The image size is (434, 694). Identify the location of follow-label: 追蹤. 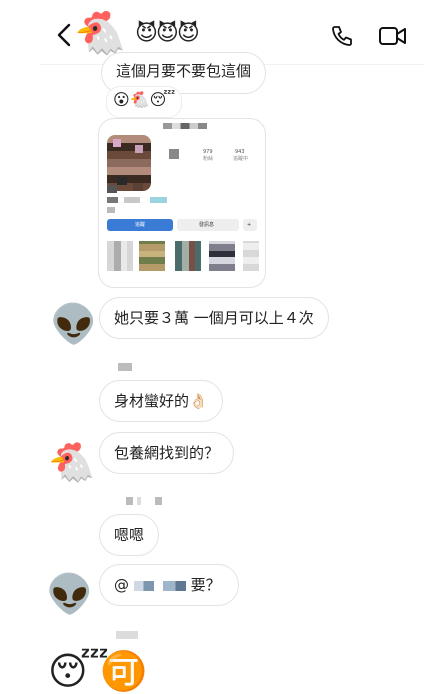
(140, 225).